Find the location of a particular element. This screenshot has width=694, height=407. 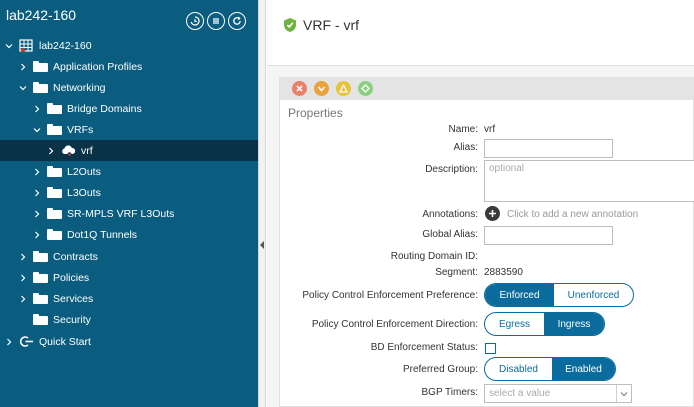

alias-label: Alias: is located at coordinates (465, 147).